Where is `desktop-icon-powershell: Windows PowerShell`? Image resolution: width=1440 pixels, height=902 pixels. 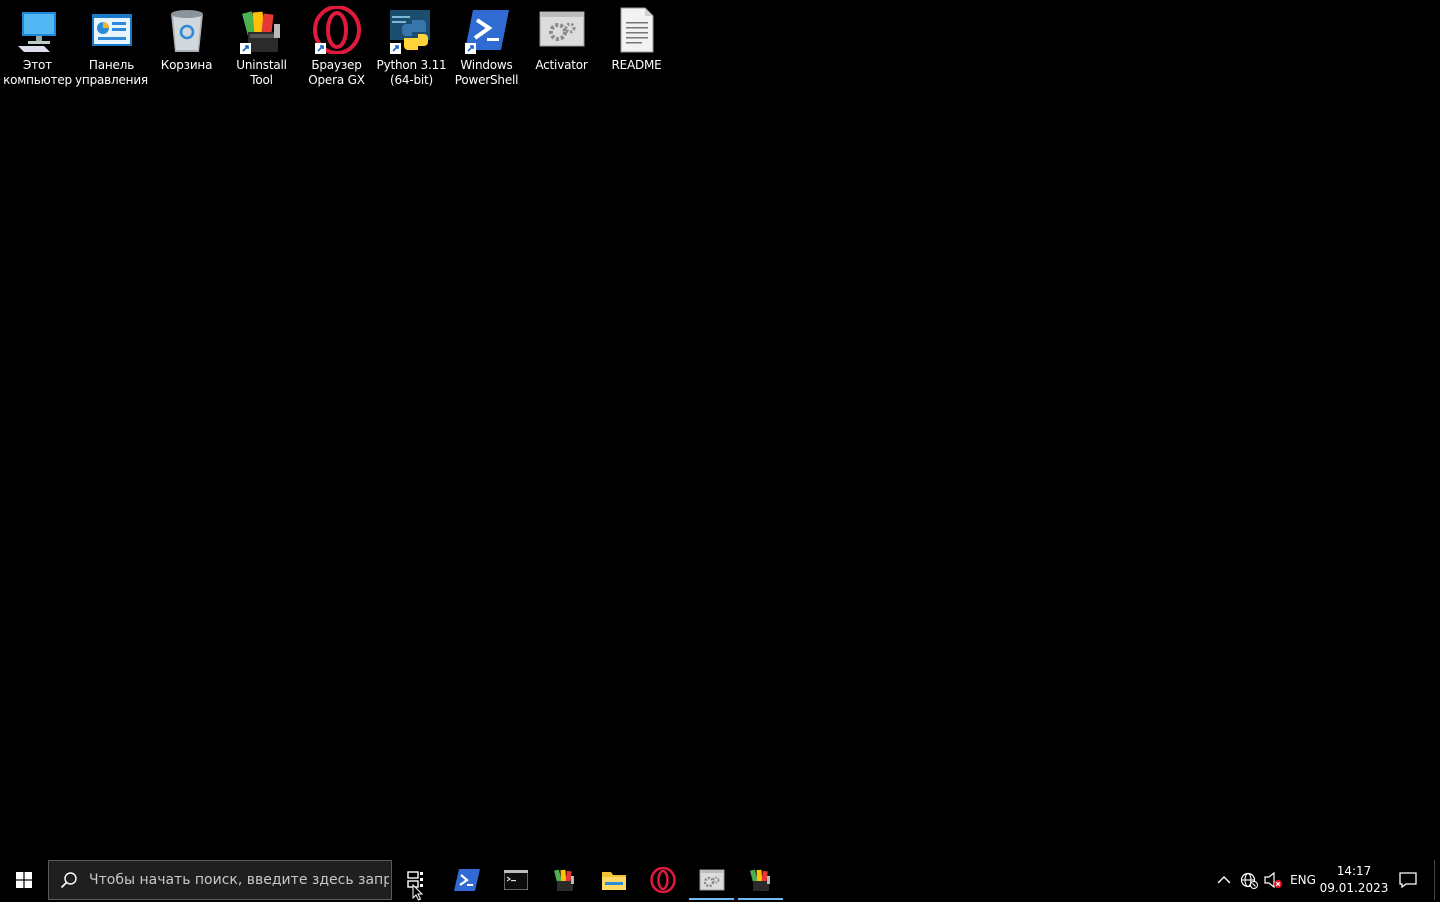 desktop-icon-powershell: Windows PowerShell is located at coordinates (486, 51).